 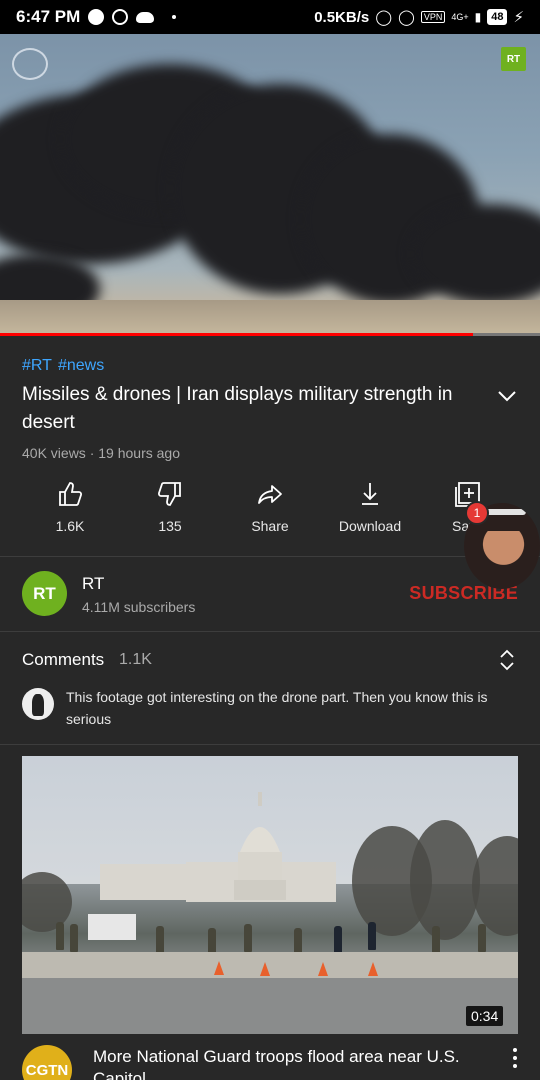 I want to click on alarm-off-icon: ◯, so click(x=406, y=17).